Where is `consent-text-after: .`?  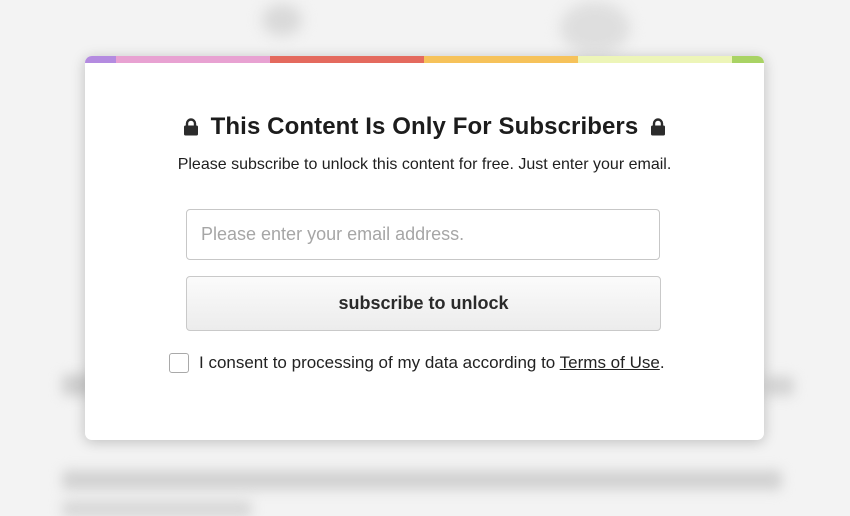 consent-text-after: . is located at coordinates (662, 362).